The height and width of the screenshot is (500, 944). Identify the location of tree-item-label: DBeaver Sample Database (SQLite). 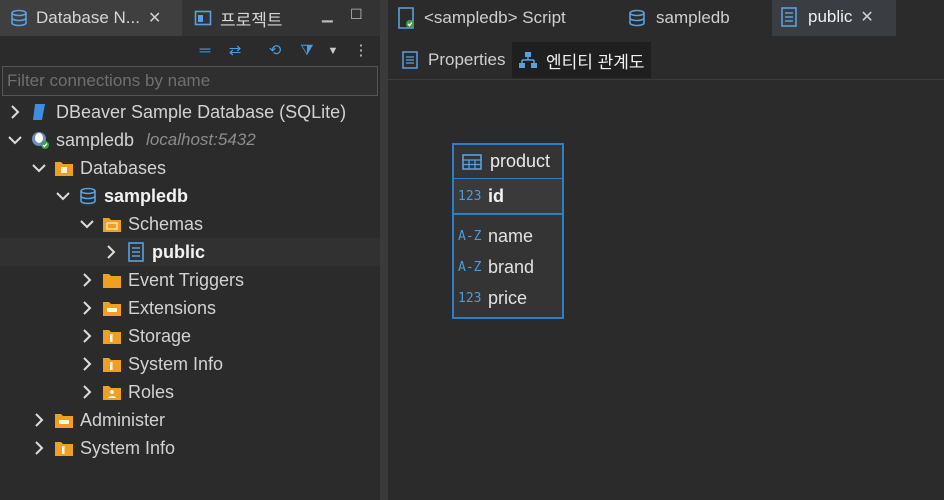
(201, 111).